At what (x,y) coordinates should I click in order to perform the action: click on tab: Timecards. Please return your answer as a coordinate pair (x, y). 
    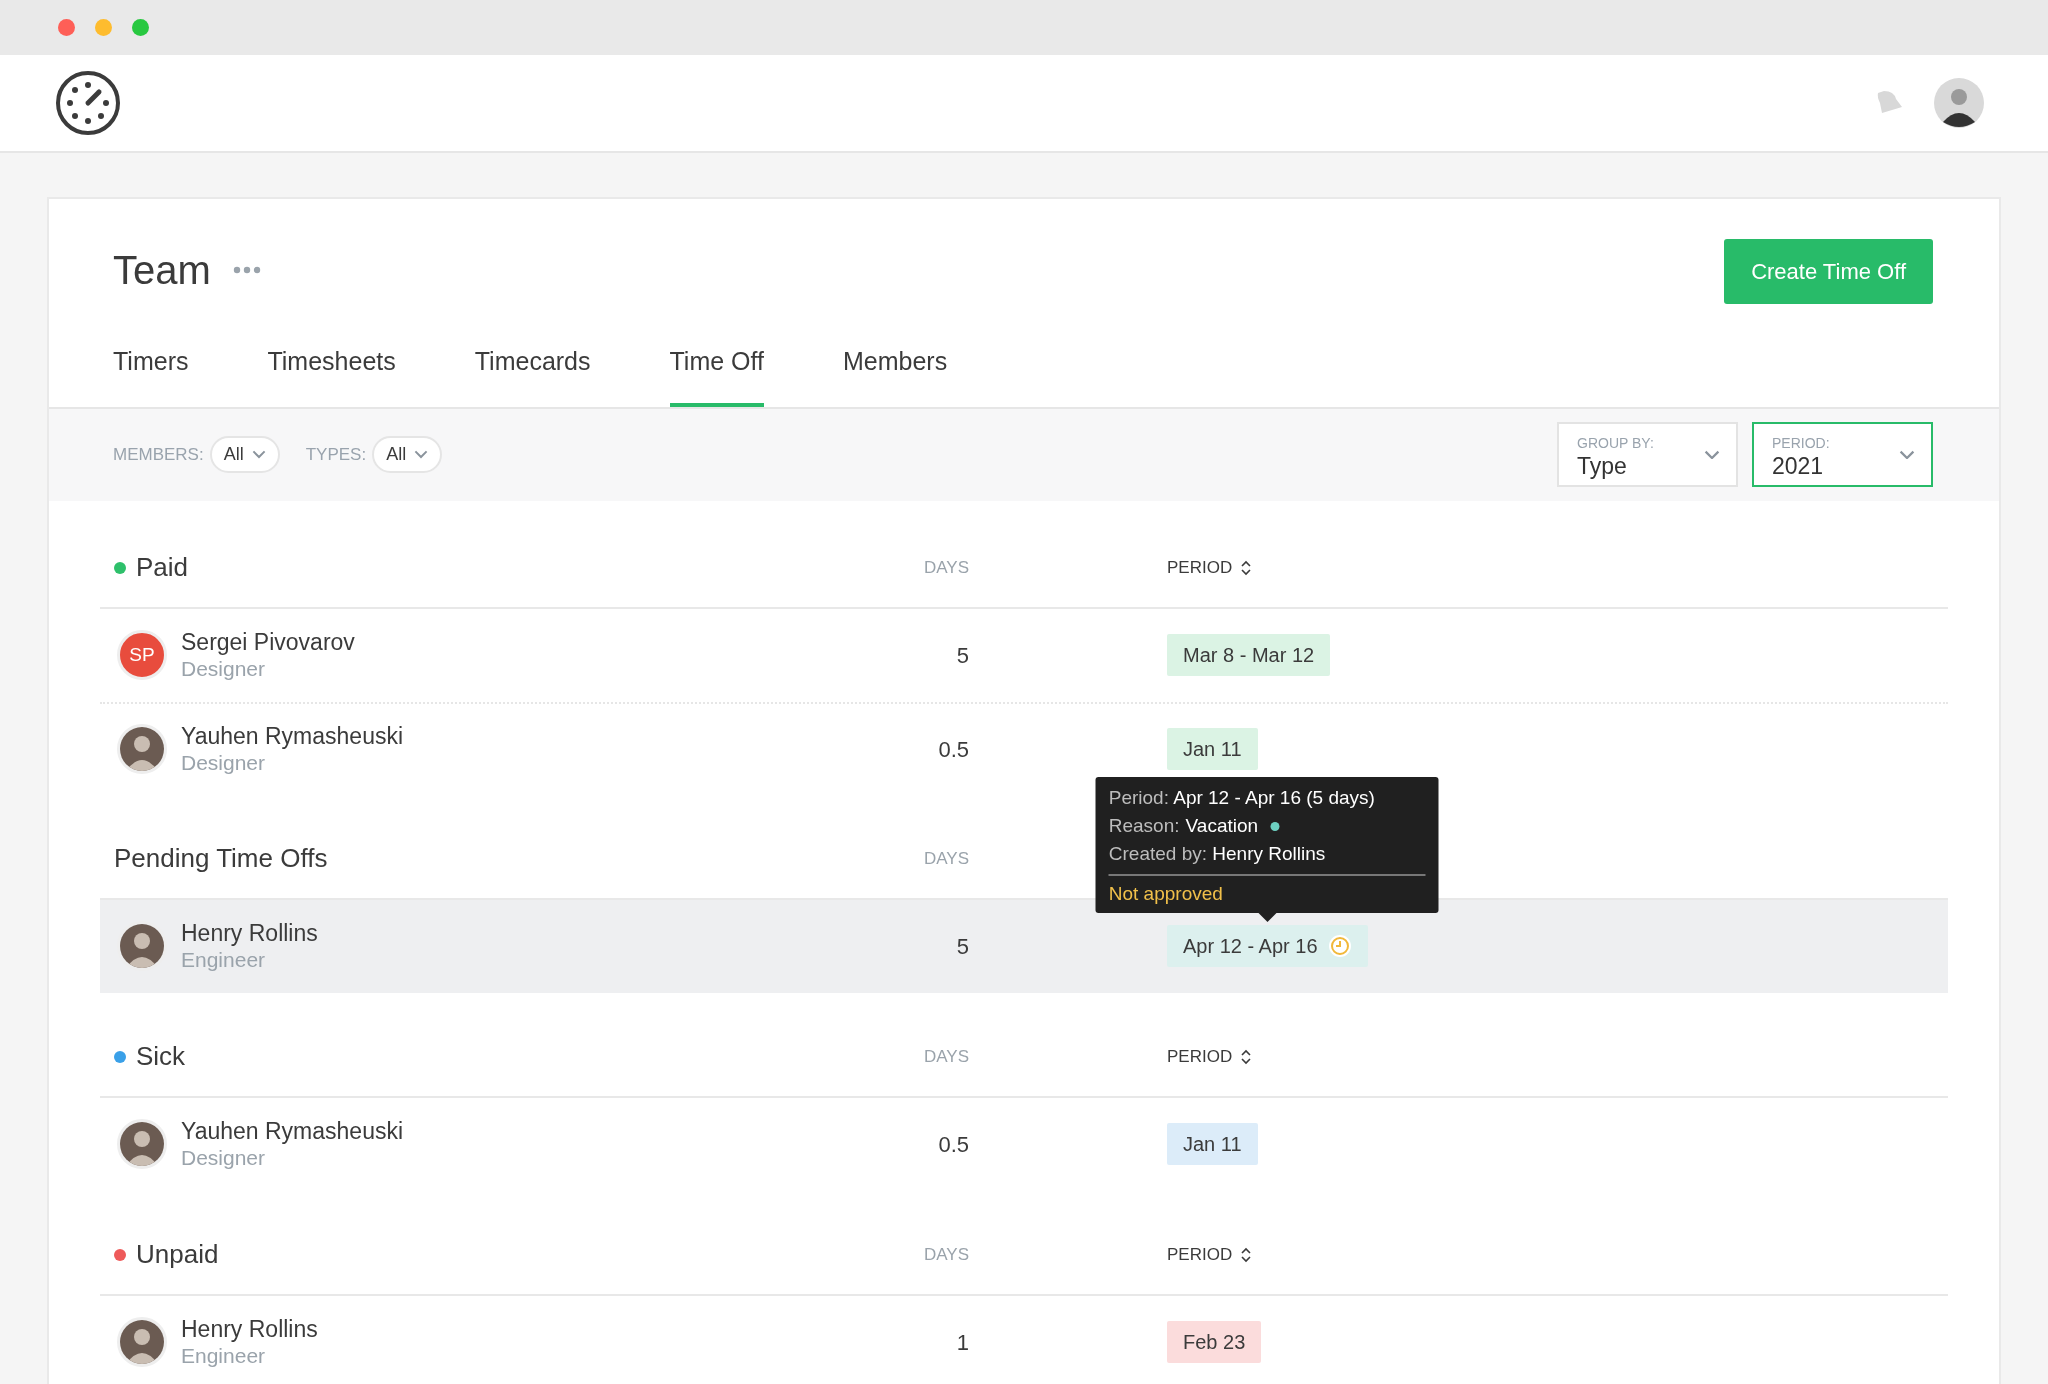
    Looking at the image, I should click on (532, 375).